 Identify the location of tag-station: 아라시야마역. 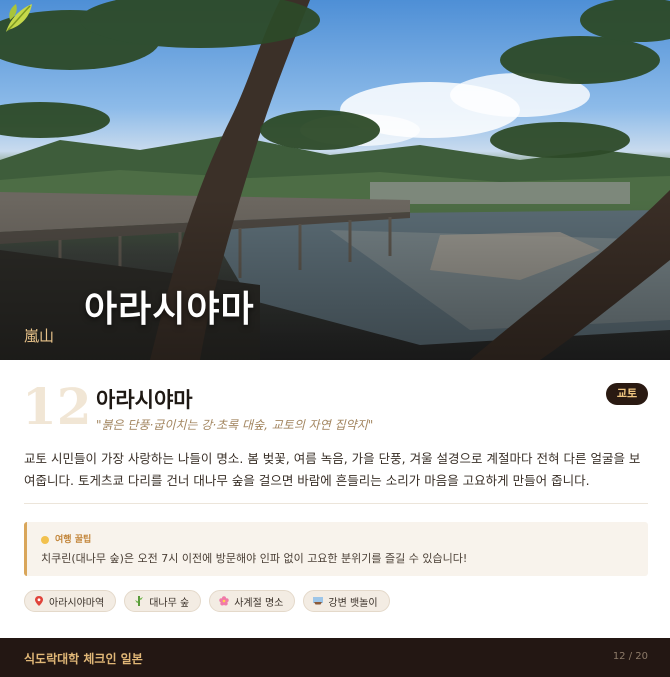
(70, 601).